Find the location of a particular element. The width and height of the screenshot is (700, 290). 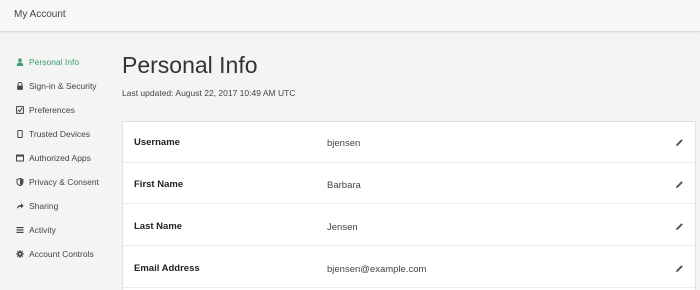

sidebar-item-label: Sharing is located at coordinates (44, 206).